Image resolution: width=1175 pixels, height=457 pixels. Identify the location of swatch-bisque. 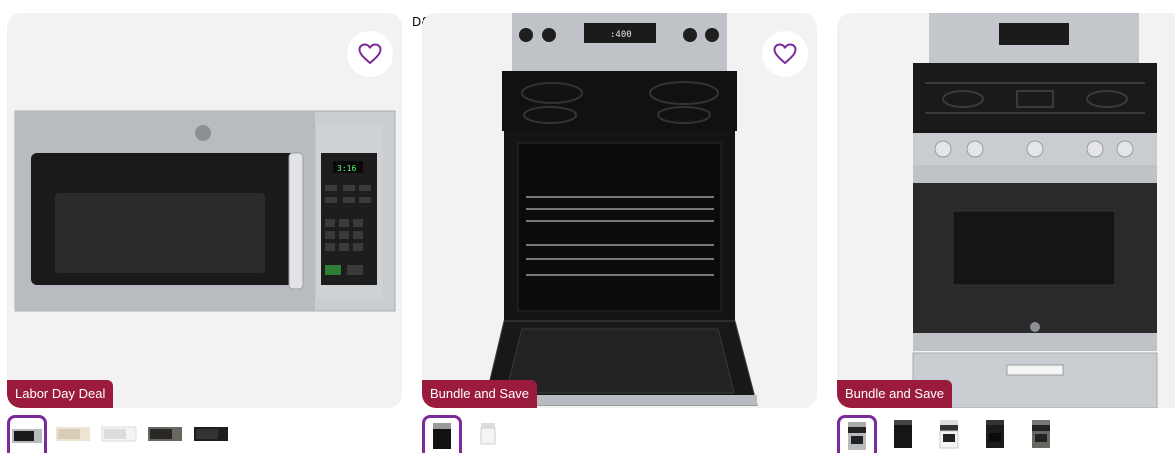
(73, 434).